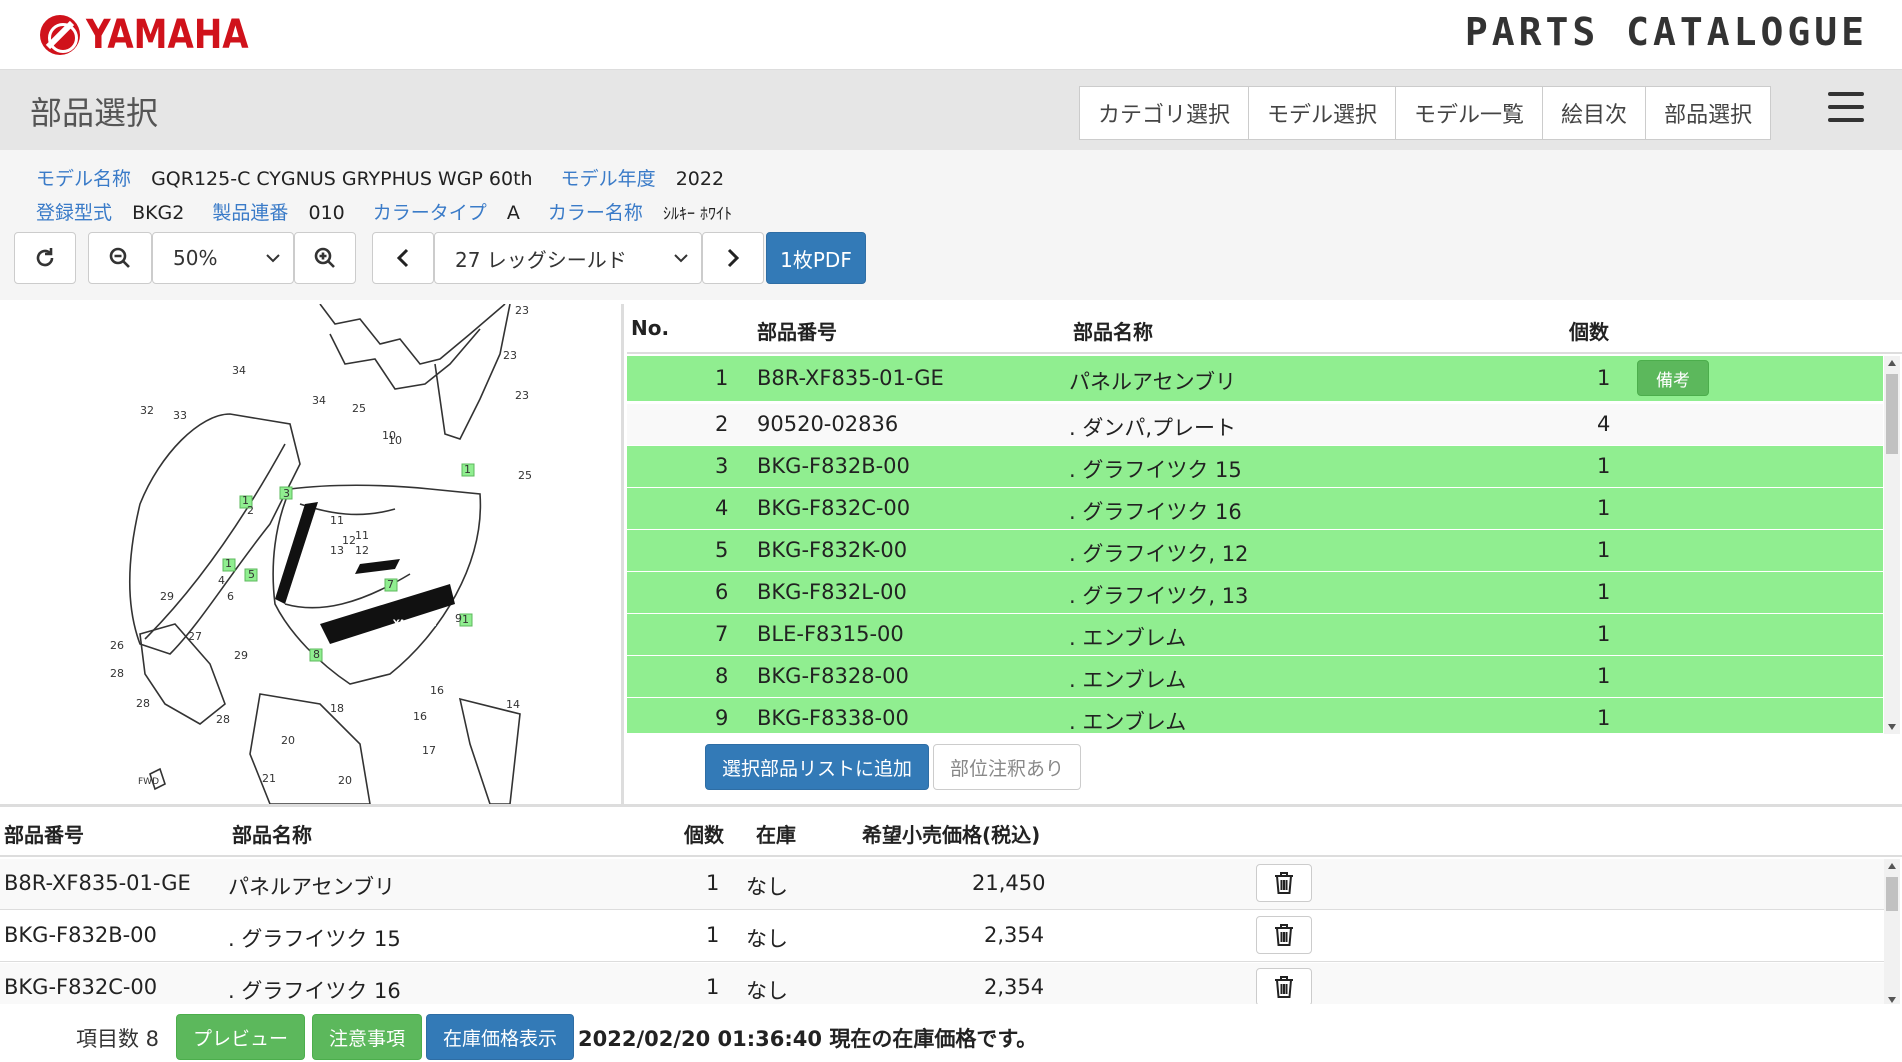 The height and width of the screenshot is (1062, 1902). I want to click on tab-illustration-index: 絵目次, so click(1594, 113).